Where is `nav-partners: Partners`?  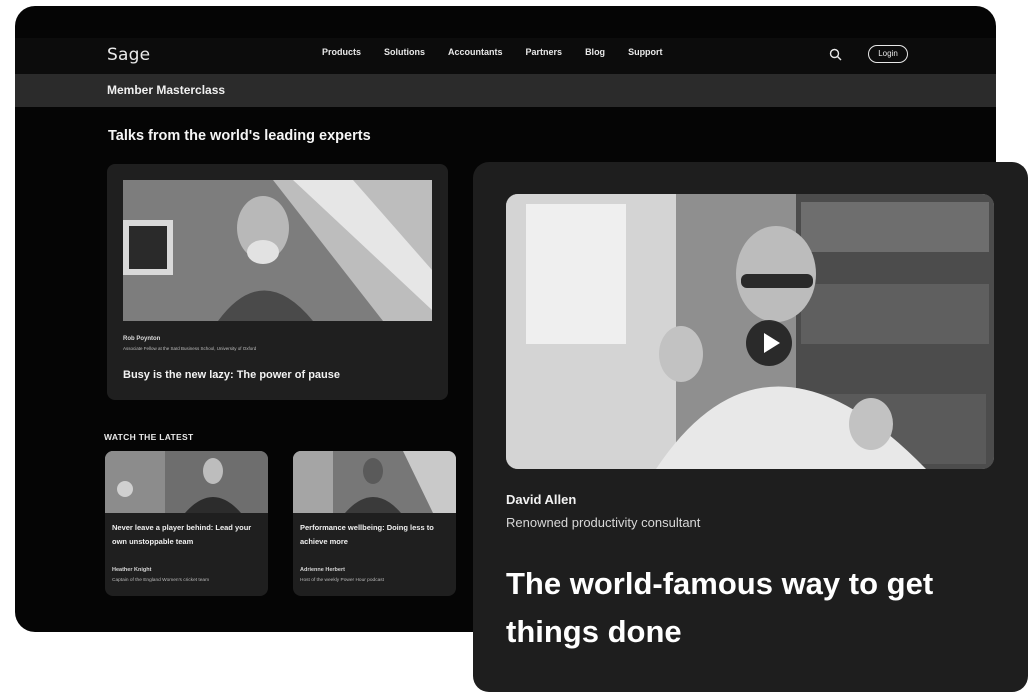 nav-partners: Partners is located at coordinates (544, 52).